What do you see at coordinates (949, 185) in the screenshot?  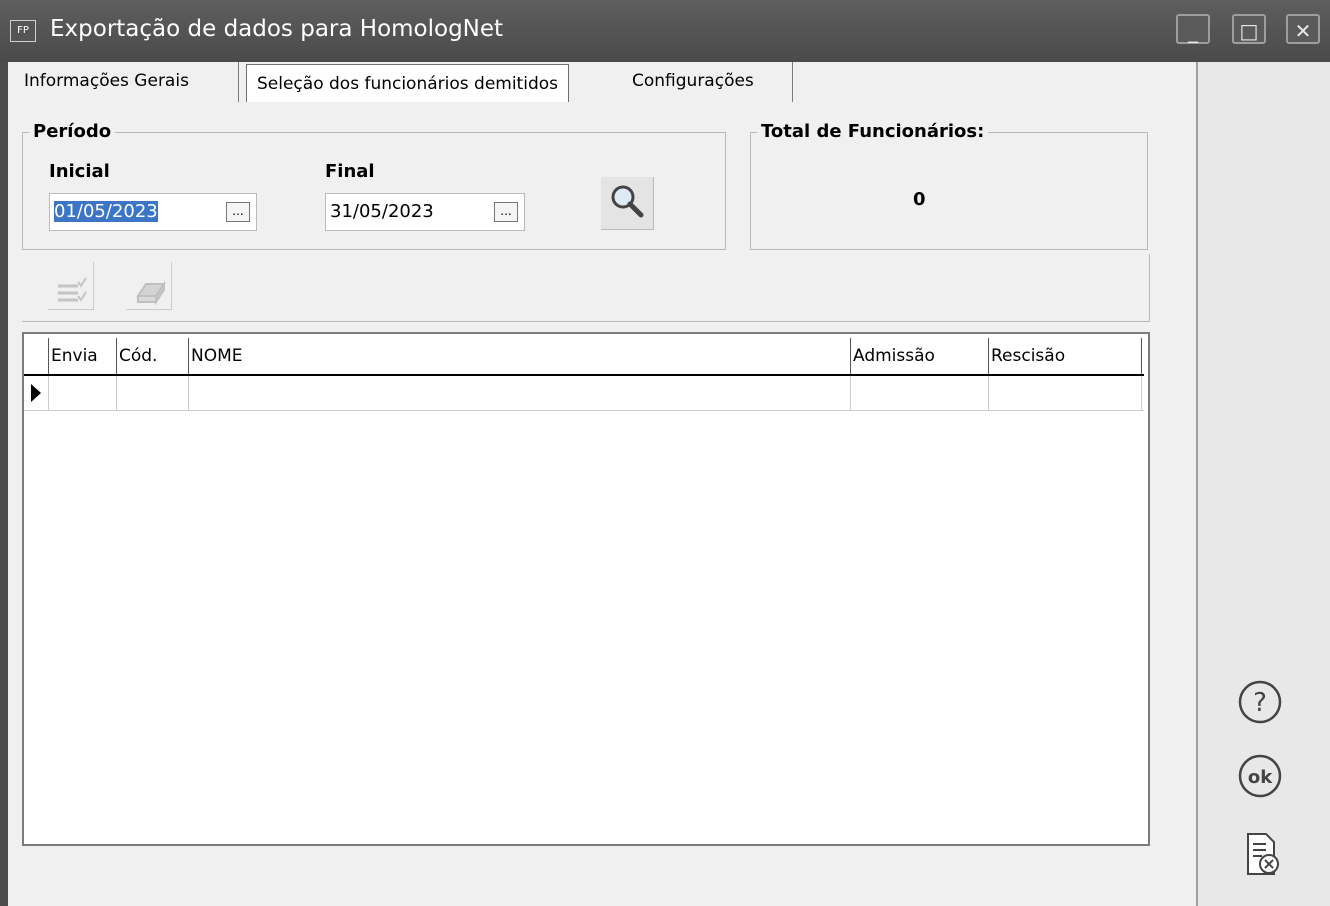 I see `total-funcionarios-group: Total de Funcionários: 0` at bounding box center [949, 185].